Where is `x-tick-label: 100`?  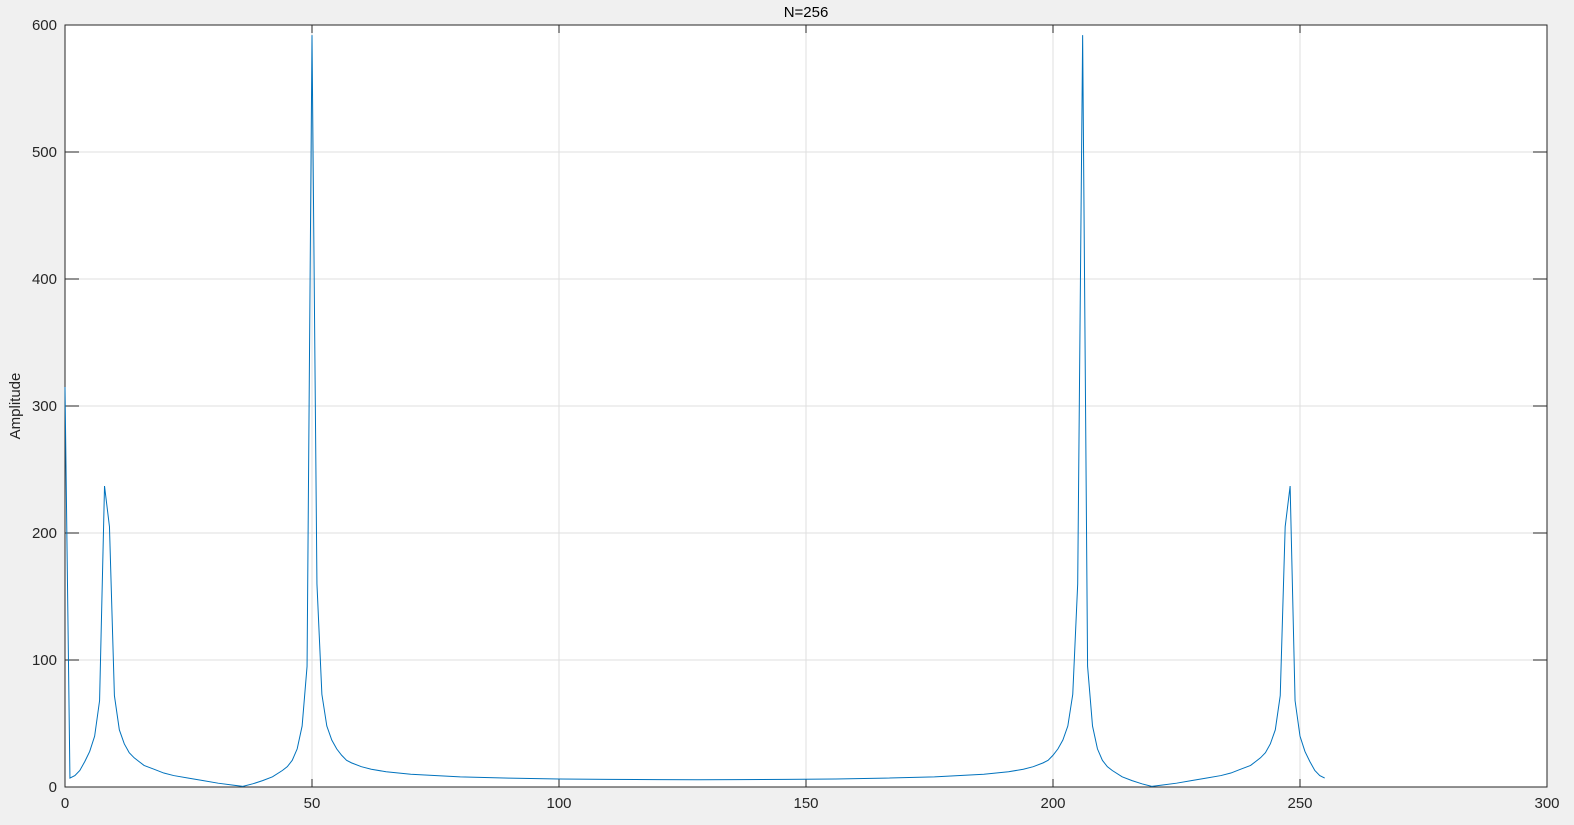 x-tick-label: 100 is located at coordinates (558, 803).